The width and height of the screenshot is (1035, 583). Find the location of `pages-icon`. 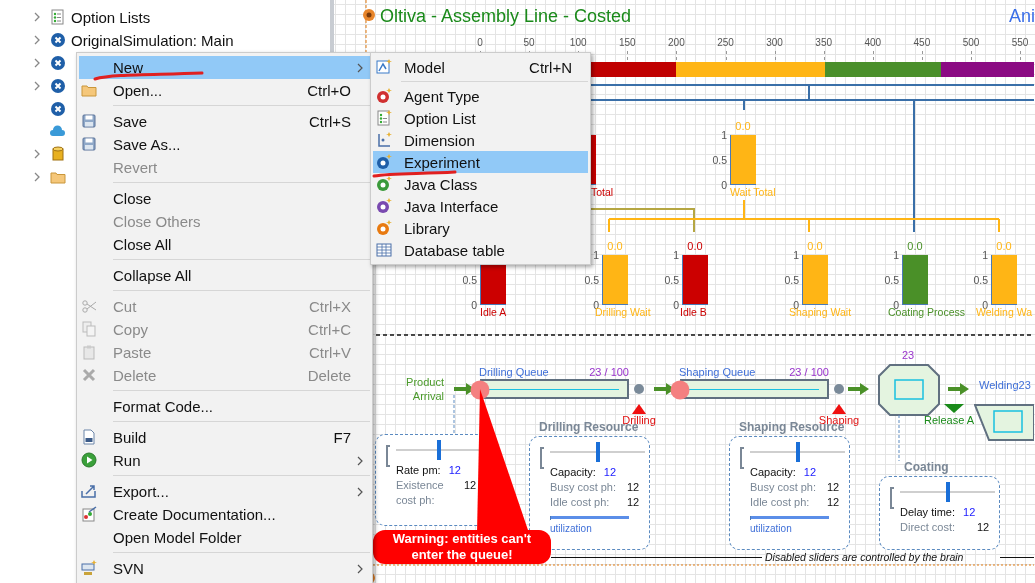

pages-icon is located at coordinates (89, 329).